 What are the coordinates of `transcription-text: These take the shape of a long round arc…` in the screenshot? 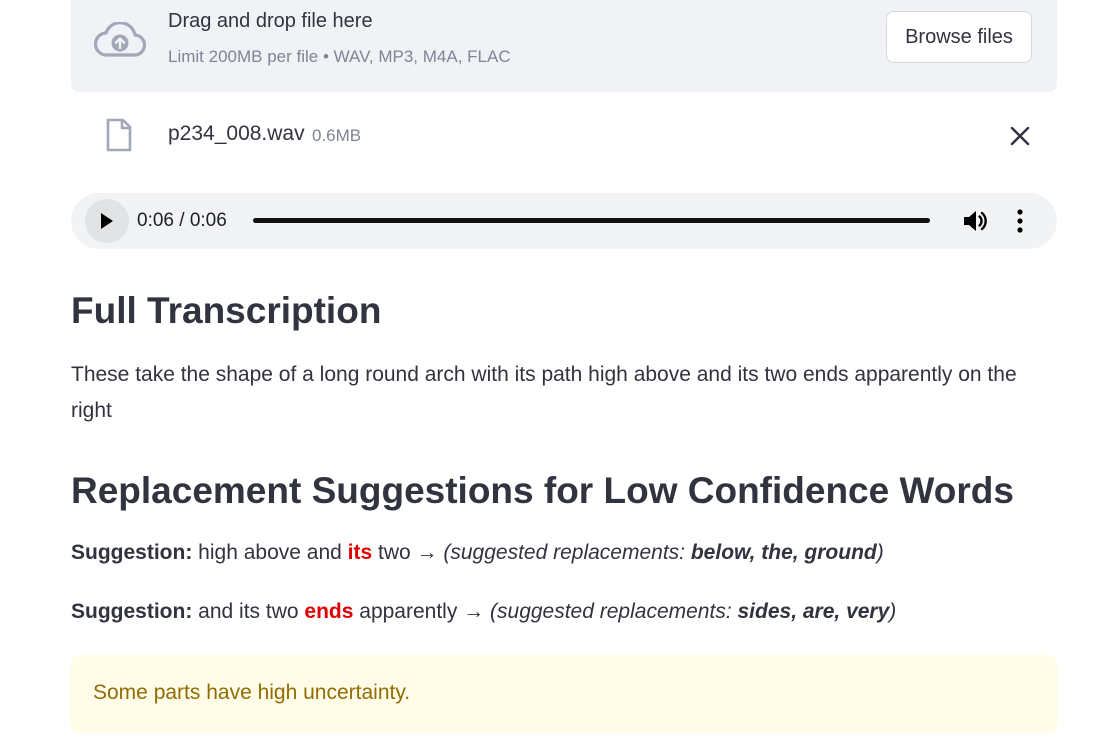 It's located at (544, 392).